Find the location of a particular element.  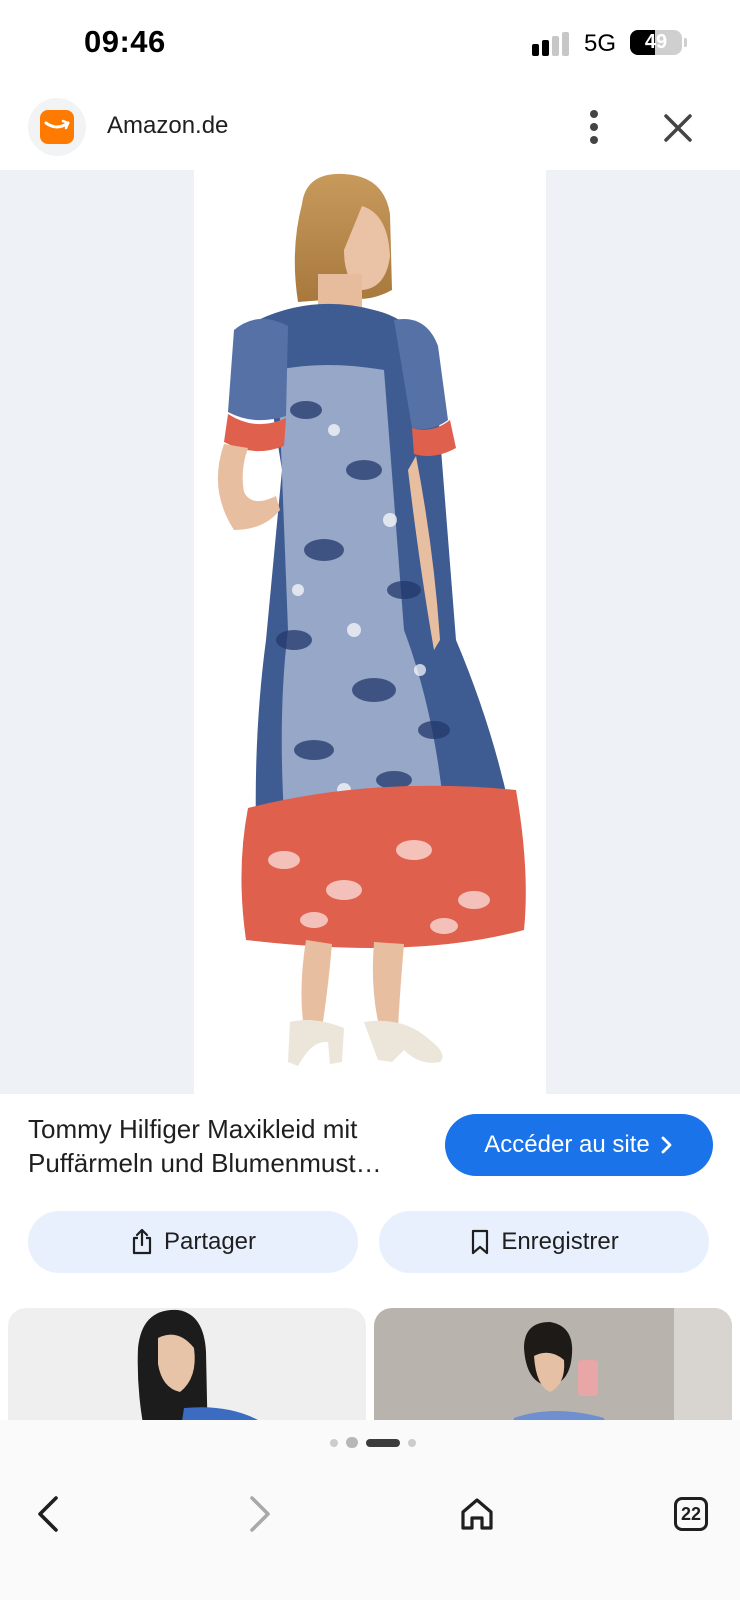

back-button is located at coordinates (48, 1514).